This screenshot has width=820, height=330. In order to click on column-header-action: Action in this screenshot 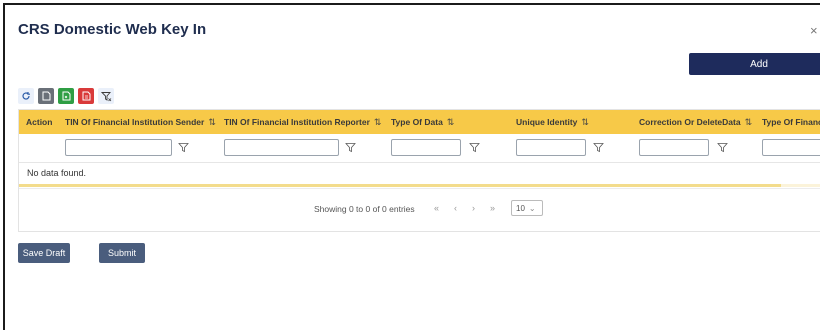, I will do `click(39, 122)`.